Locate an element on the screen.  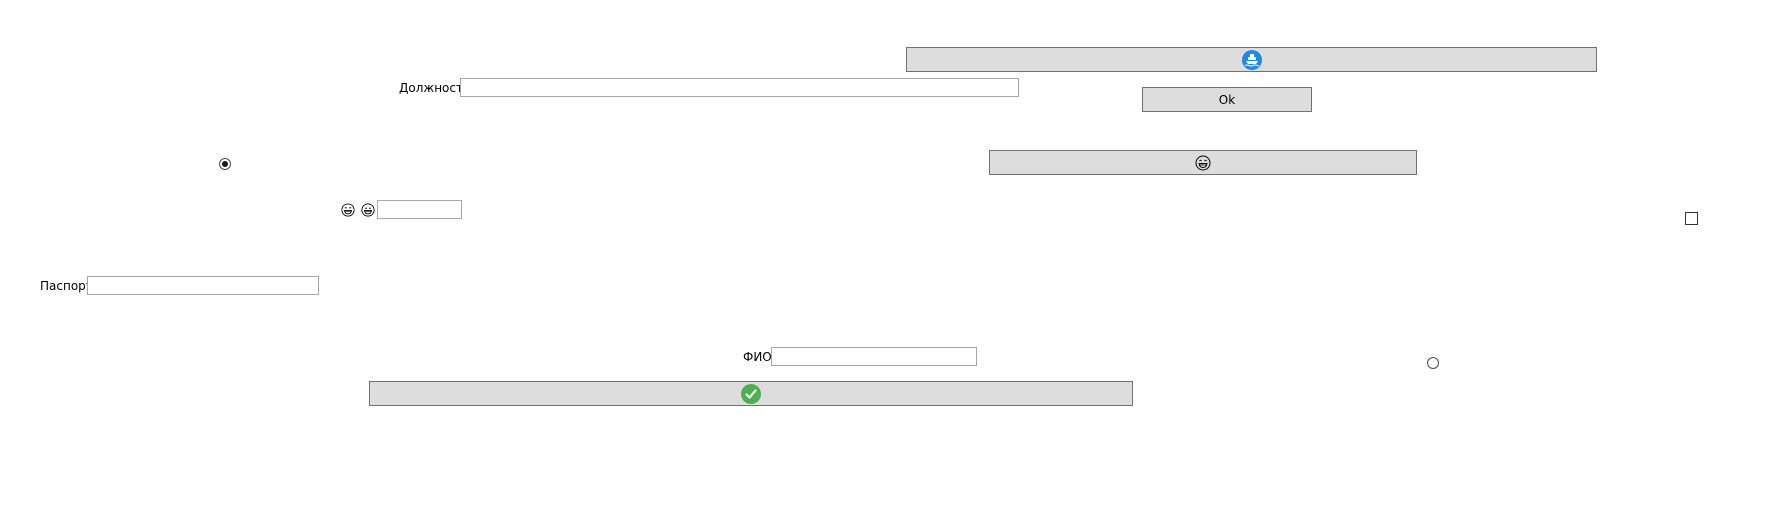
laughing-face-icon is located at coordinates (348, 210).